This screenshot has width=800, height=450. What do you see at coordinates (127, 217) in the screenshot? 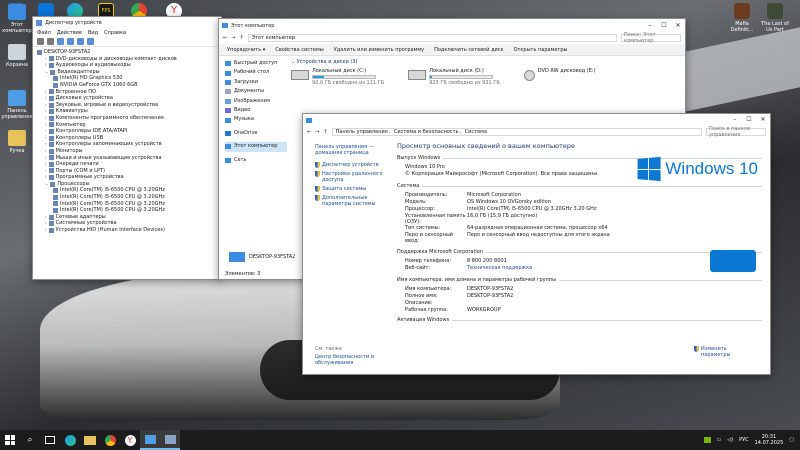
I see `device-tree-item: › Сетевые адаптеры` at bounding box center [127, 217].